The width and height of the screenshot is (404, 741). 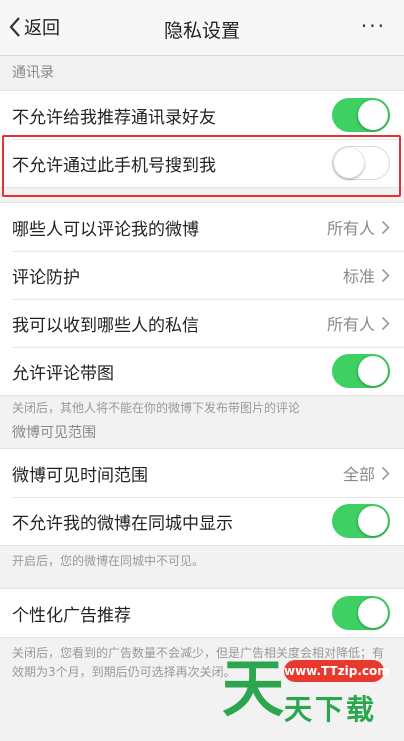 I want to click on hide-in-local-note: 开启后，您的微博在同城中不可见。, so click(x=108, y=561).